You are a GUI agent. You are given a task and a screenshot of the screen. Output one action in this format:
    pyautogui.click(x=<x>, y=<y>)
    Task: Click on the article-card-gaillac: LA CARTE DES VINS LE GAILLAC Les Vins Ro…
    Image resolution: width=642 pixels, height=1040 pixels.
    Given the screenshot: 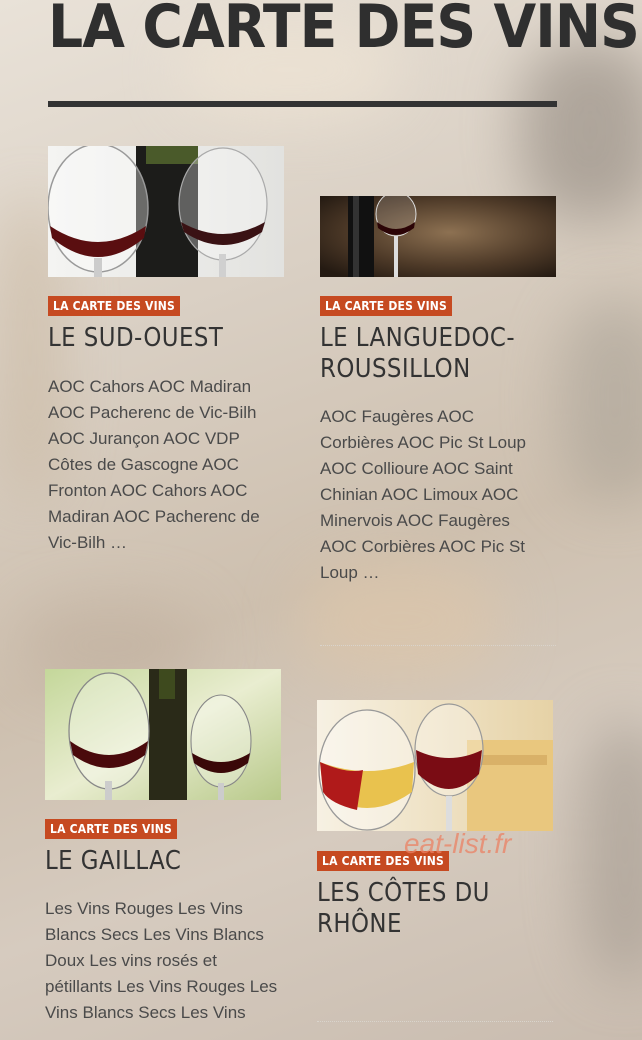 What is the action you would take?
    pyautogui.click(x=165, y=847)
    